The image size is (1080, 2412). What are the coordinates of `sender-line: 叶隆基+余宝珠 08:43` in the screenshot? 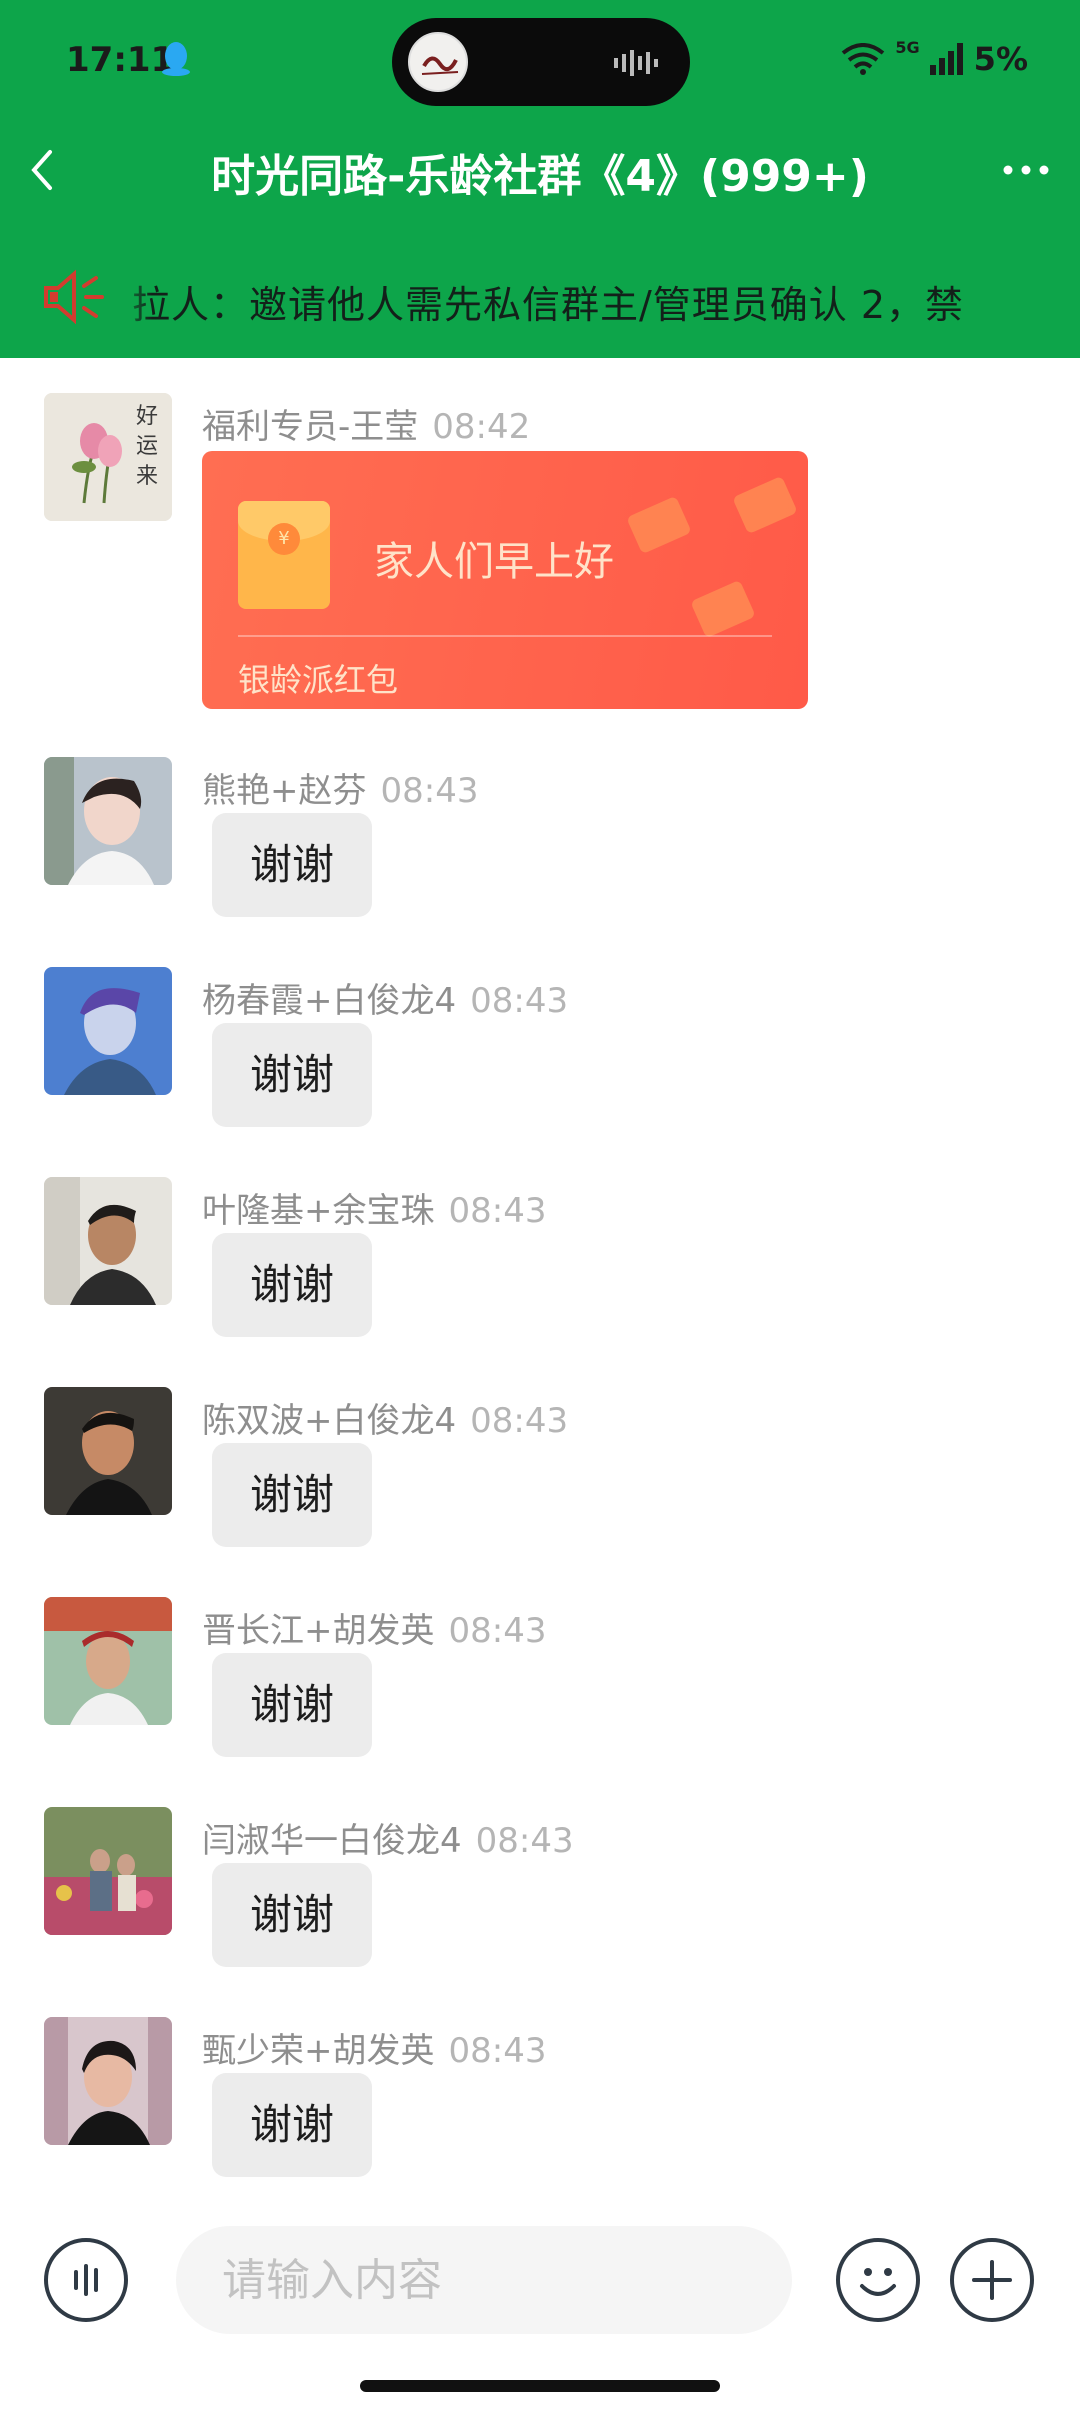 It's located at (374, 1207).